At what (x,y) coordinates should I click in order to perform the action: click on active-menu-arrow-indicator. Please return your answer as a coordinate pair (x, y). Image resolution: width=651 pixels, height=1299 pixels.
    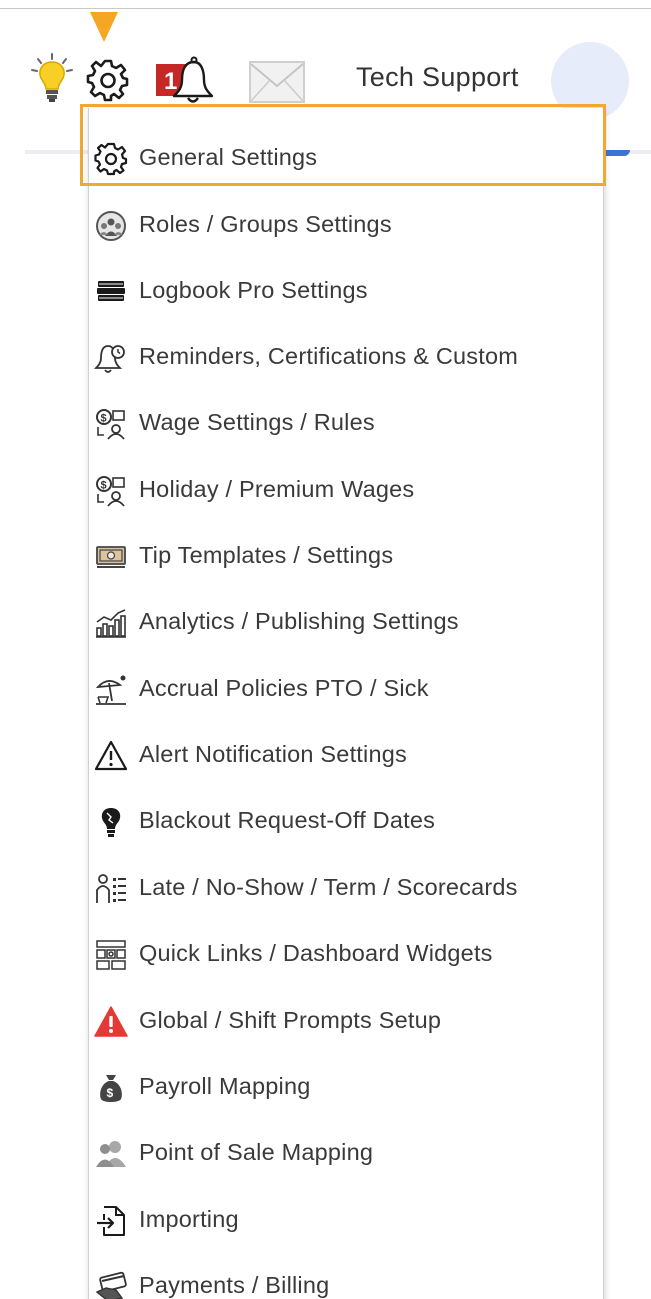
    Looking at the image, I should click on (104, 27).